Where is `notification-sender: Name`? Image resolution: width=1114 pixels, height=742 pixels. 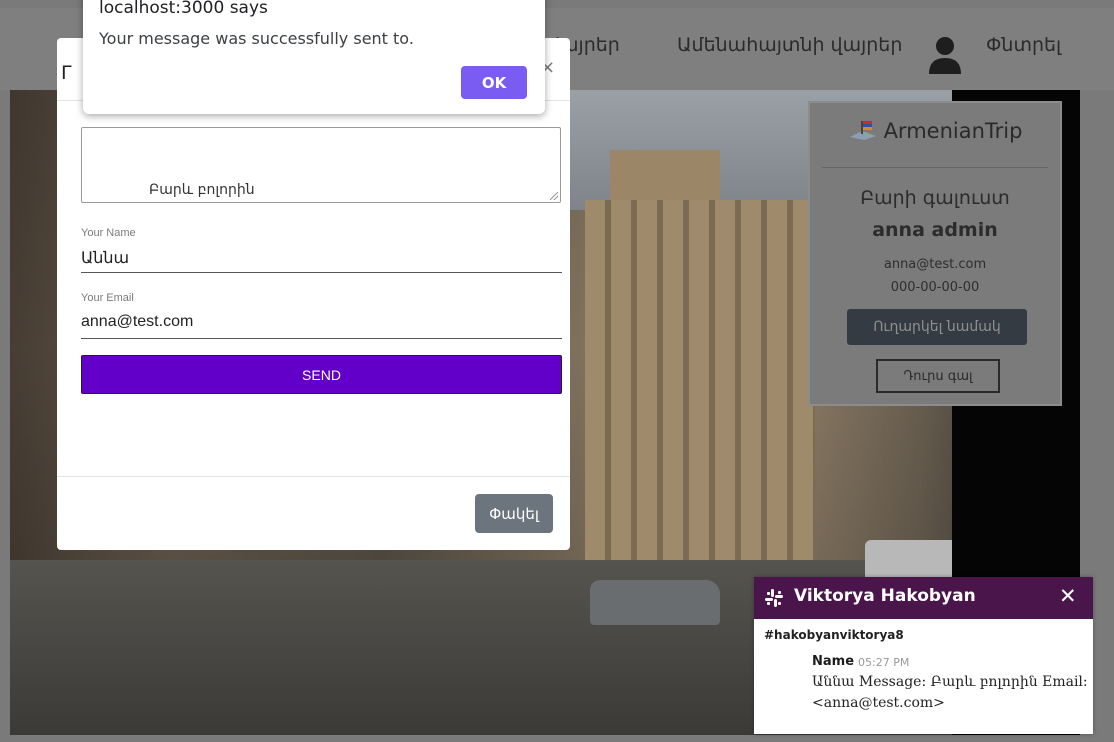 notification-sender: Name is located at coordinates (833, 661).